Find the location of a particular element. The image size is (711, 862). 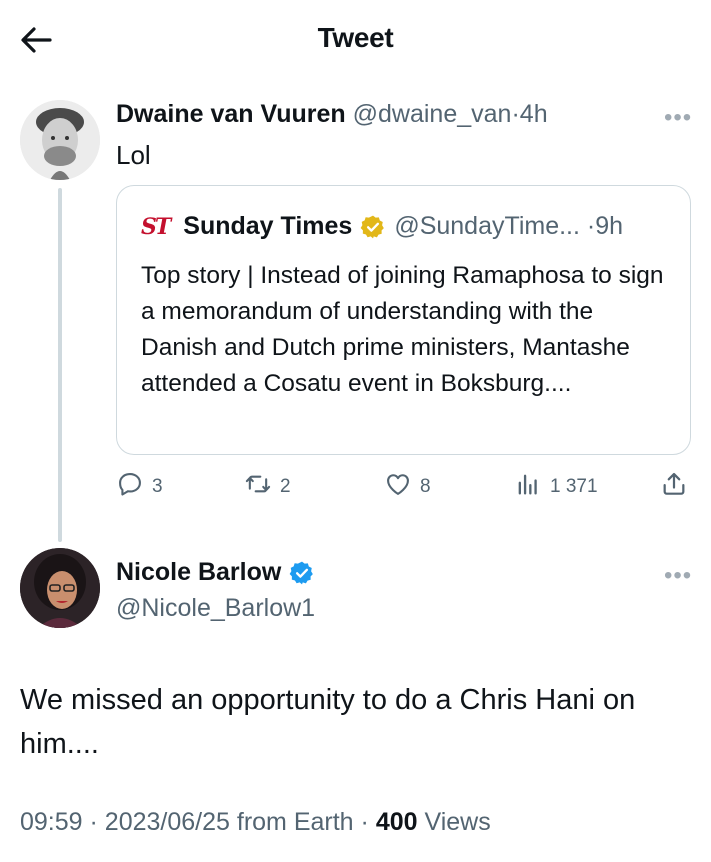

views-label: Views is located at coordinates (457, 822).